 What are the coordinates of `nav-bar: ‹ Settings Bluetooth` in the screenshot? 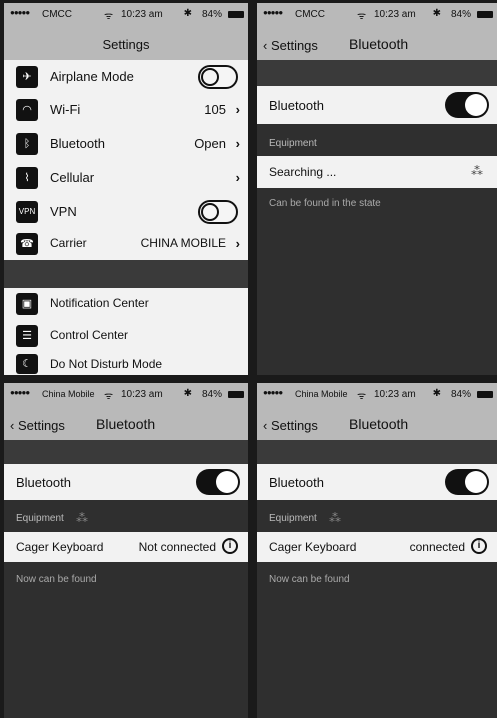 It's located at (377, 422).